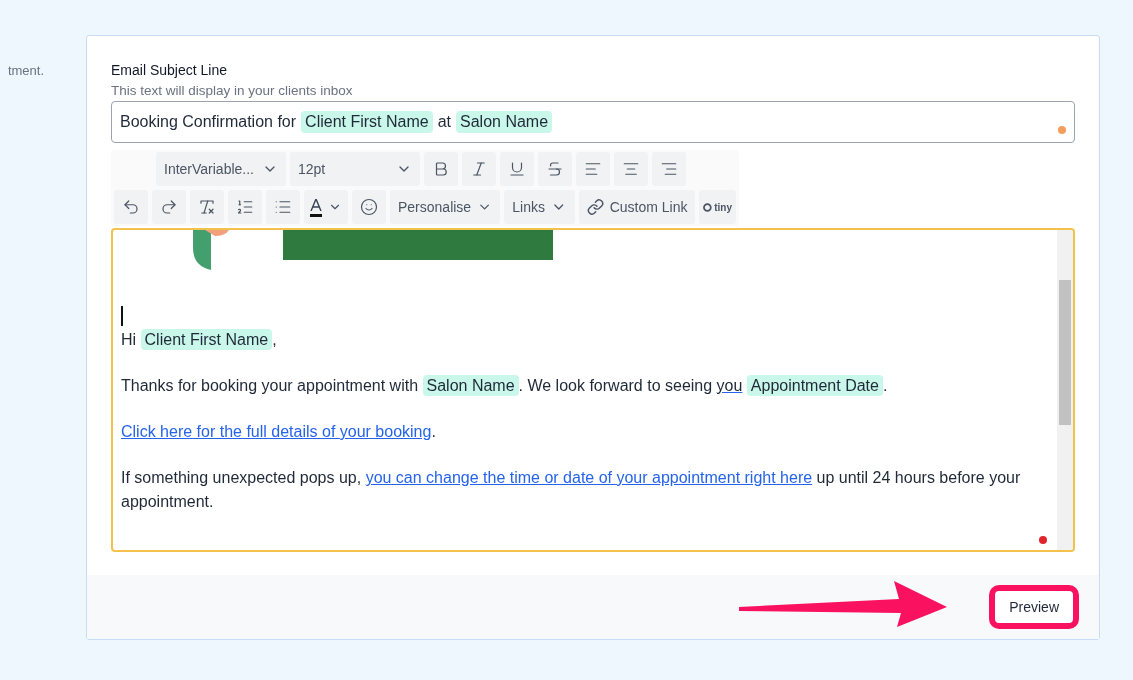  I want to click on align-right-icon, so click(669, 169).